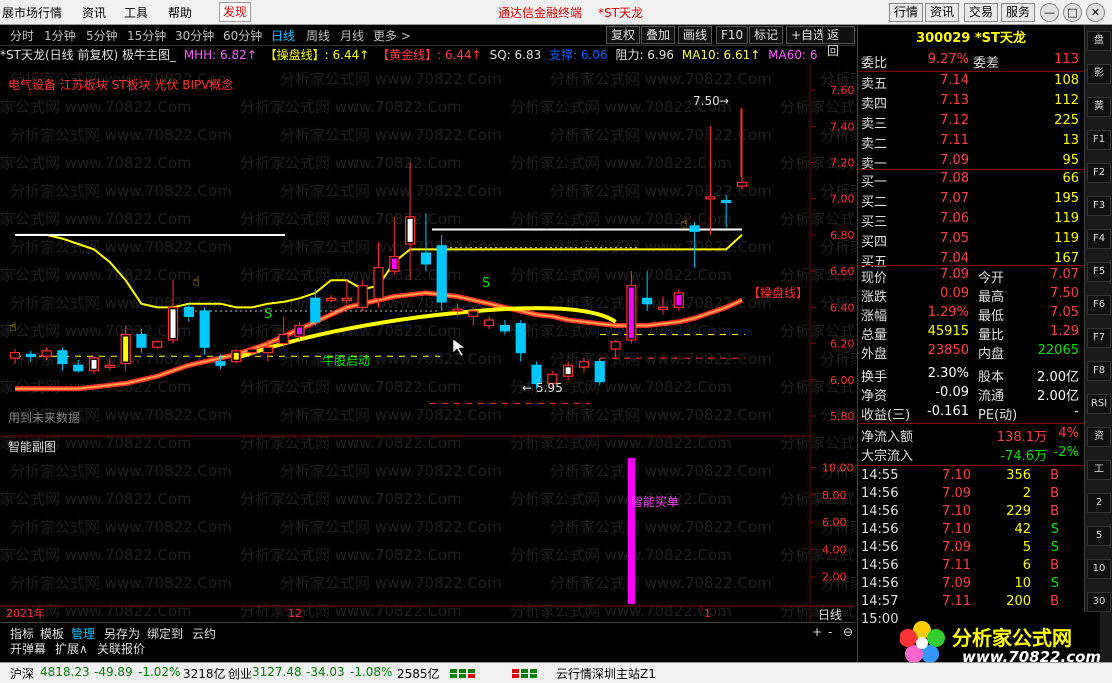 This screenshot has height=683, width=1112. Describe the element at coordinates (1099, 437) in the screenshot. I see `side-tab: 资` at that location.